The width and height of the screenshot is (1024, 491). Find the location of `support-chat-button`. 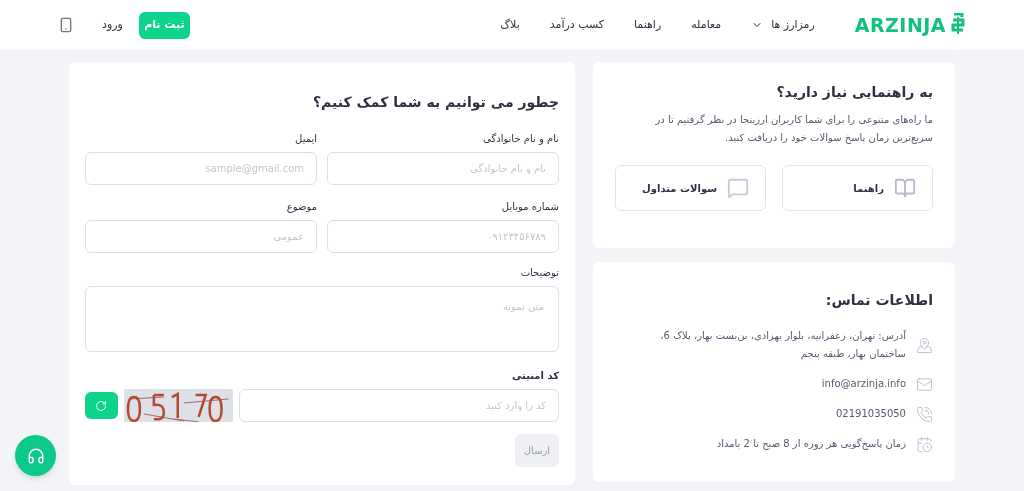

support-chat-button is located at coordinates (35, 455).